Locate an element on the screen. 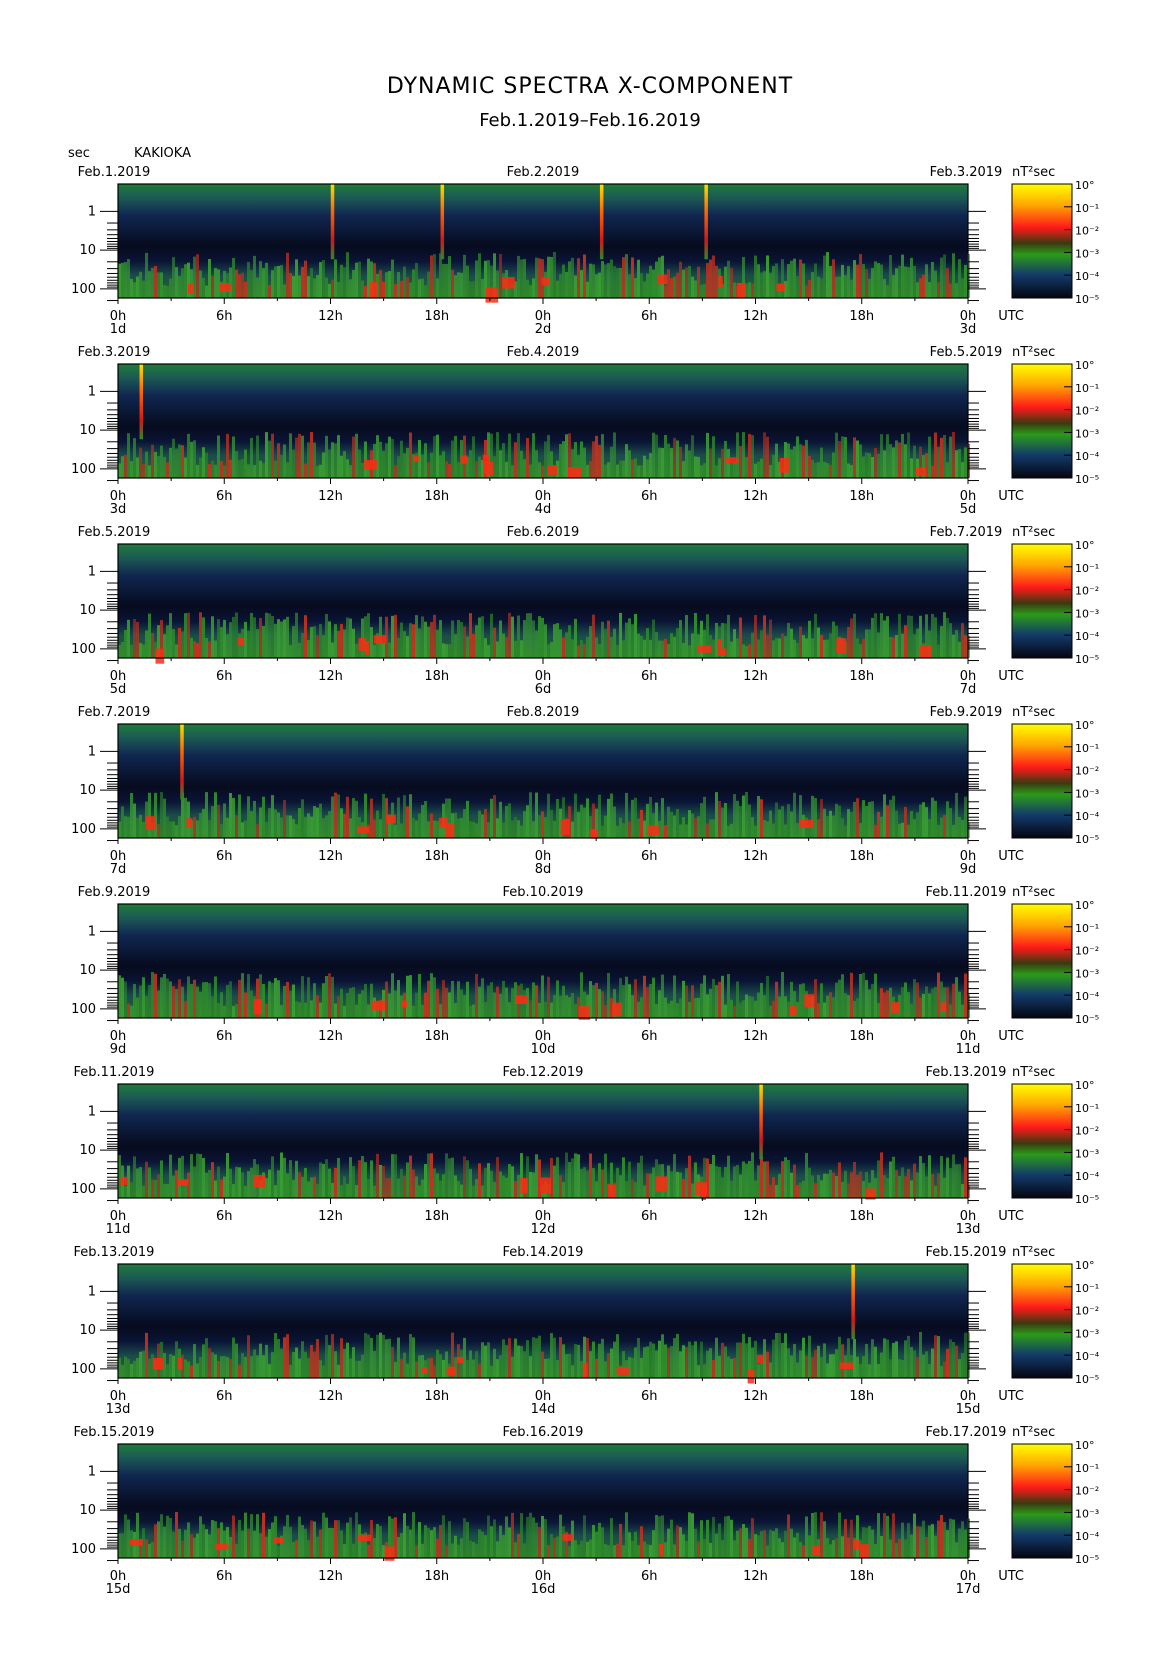 The image size is (1165, 1679). colorbar-unit-label: nT²sec is located at coordinates (1033, 532).